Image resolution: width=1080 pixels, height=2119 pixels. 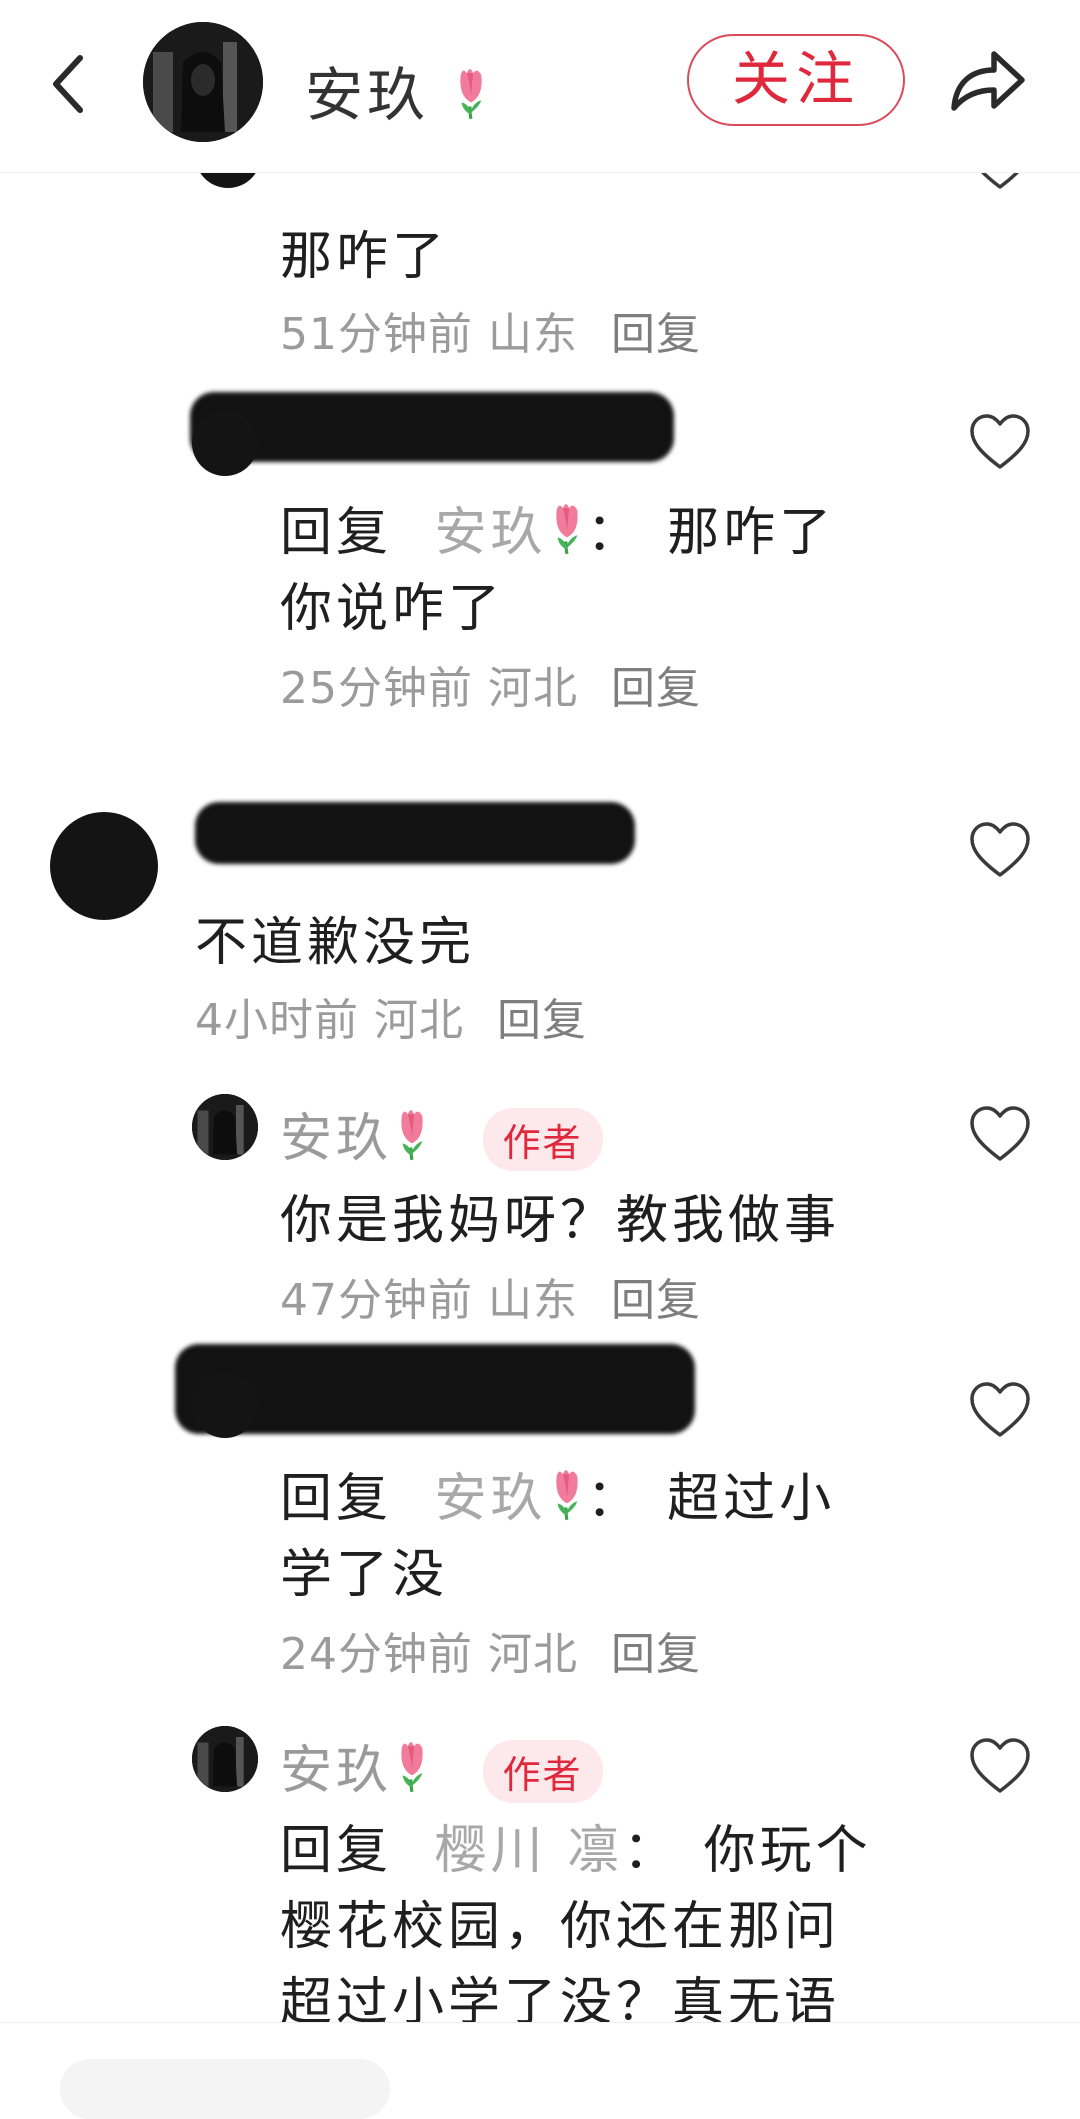 What do you see at coordinates (376, 688) in the screenshot?
I see `comment-time: 25分钟前` at bounding box center [376, 688].